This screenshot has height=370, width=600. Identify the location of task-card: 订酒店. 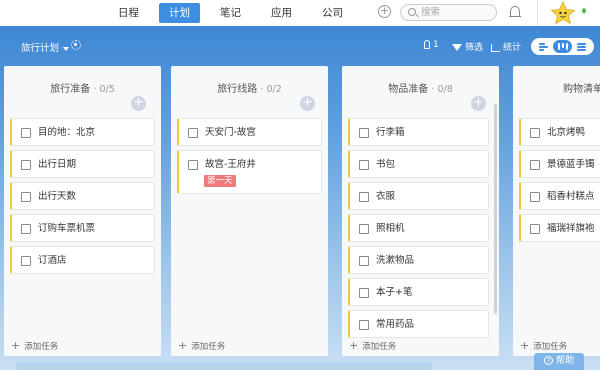
(82, 260).